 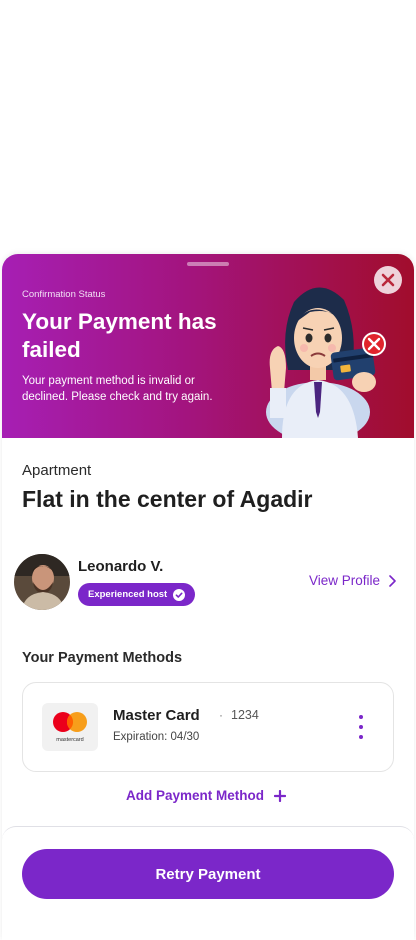 I want to click on mastercard-icon, so click(x=70, y=722).